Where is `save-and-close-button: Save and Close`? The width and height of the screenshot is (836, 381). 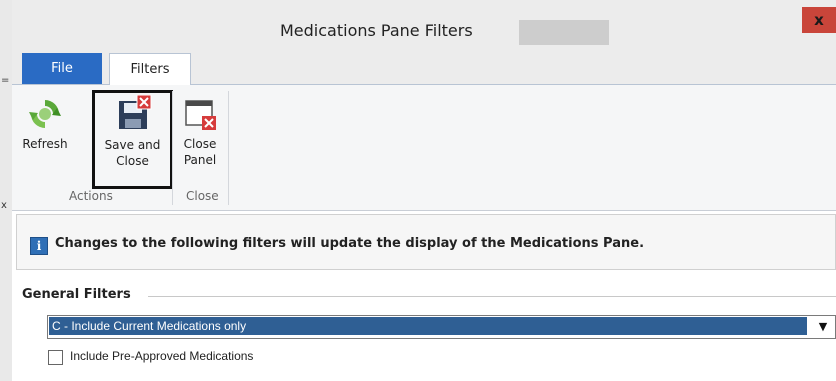
save-and-close-button: Save and Close is located at coordinates (132, 139).